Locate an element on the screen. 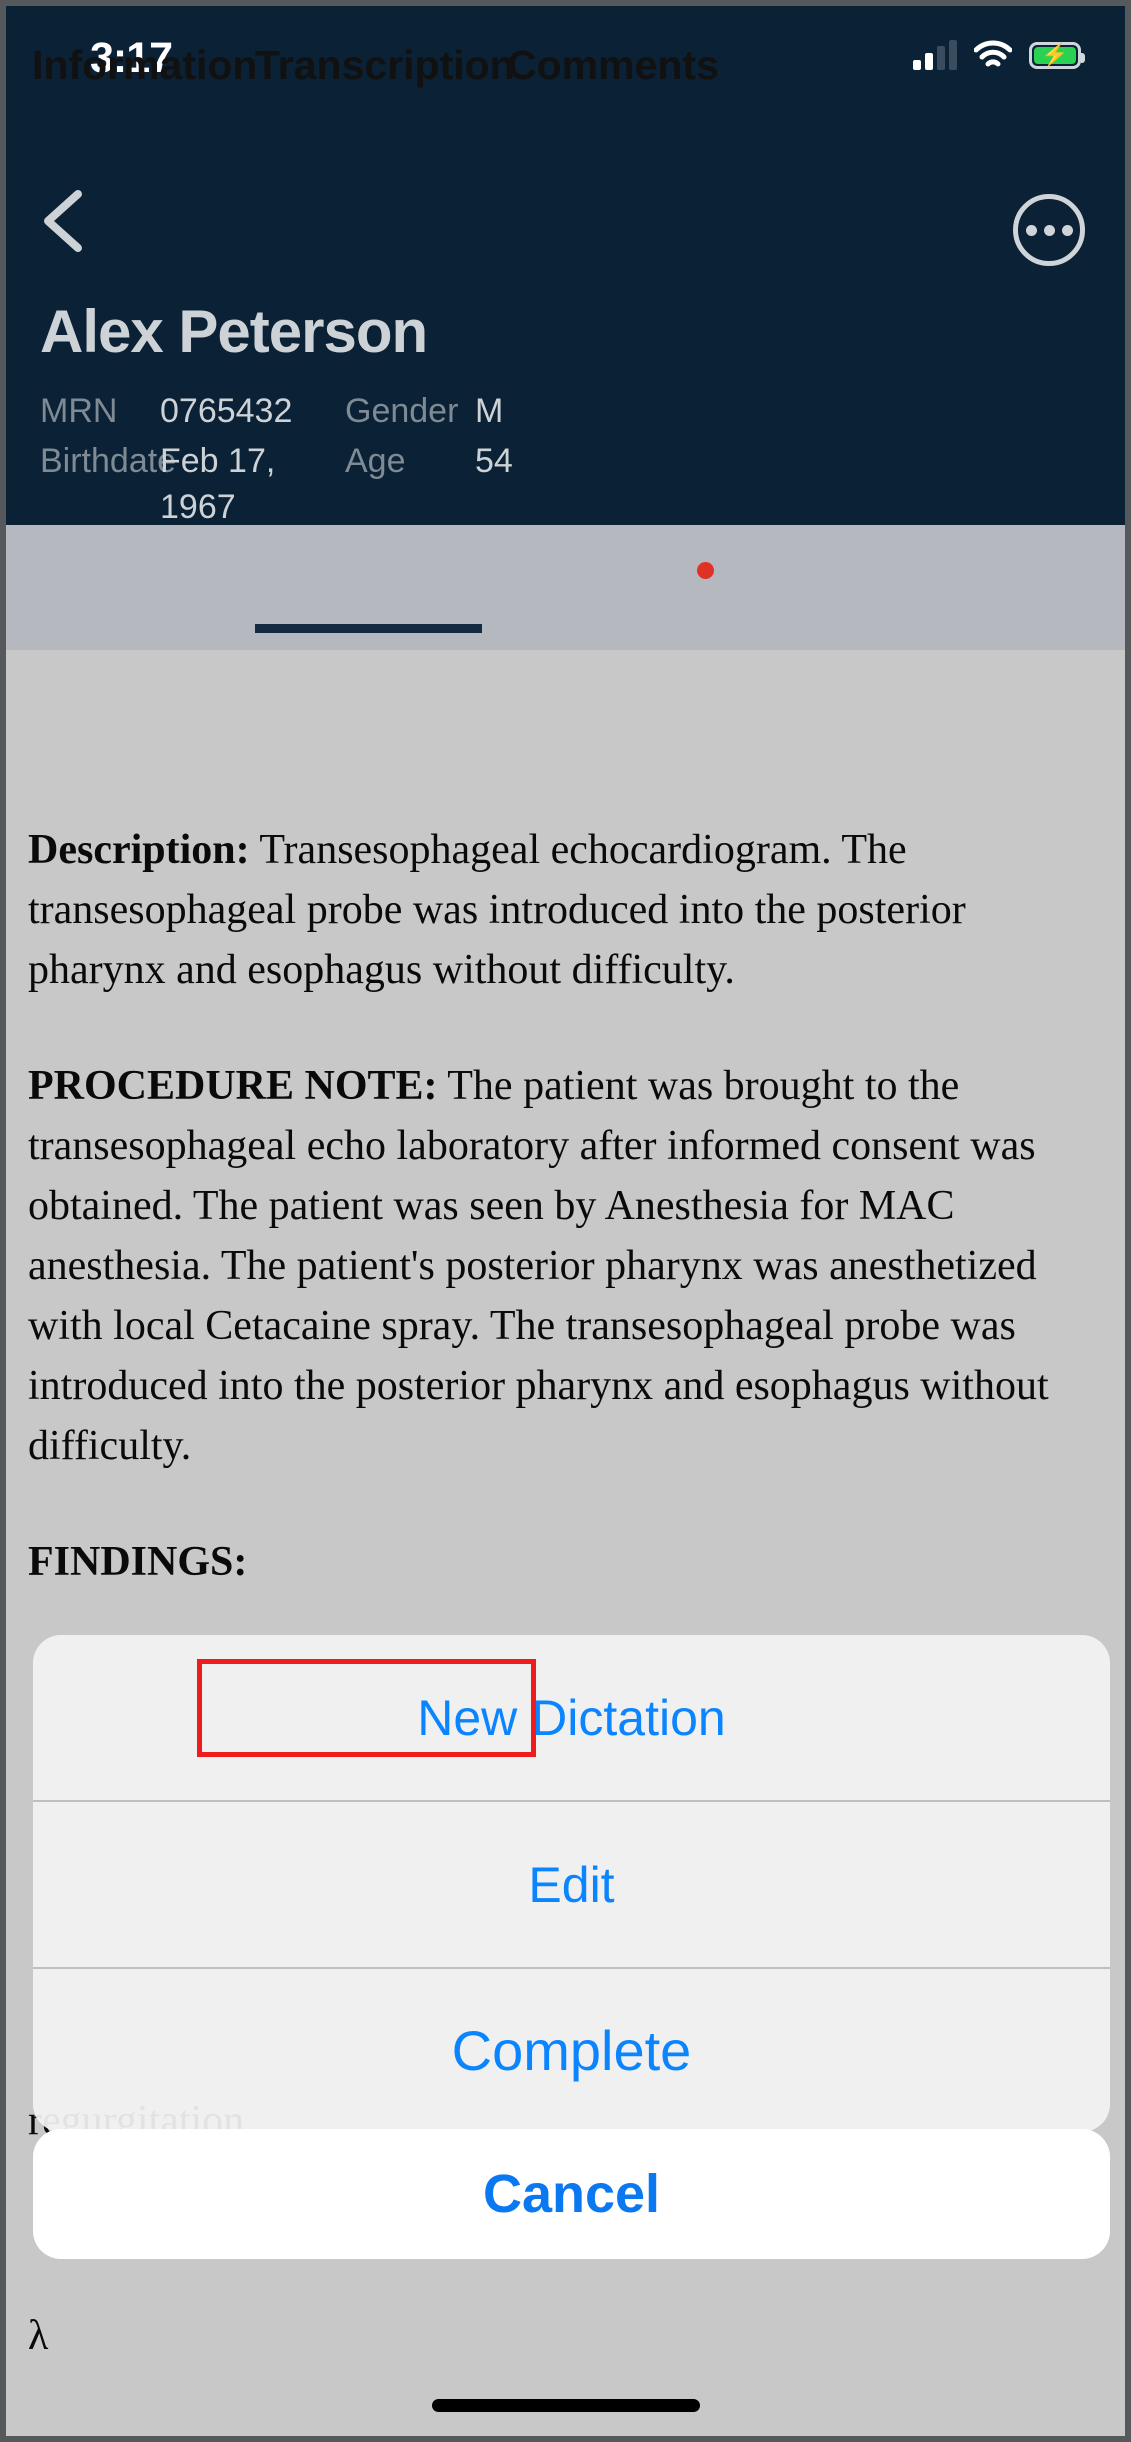 The width and height of the screenshot is (1131, 2442). birthdate-label: Birthdate is located at coordinates (108, 461).